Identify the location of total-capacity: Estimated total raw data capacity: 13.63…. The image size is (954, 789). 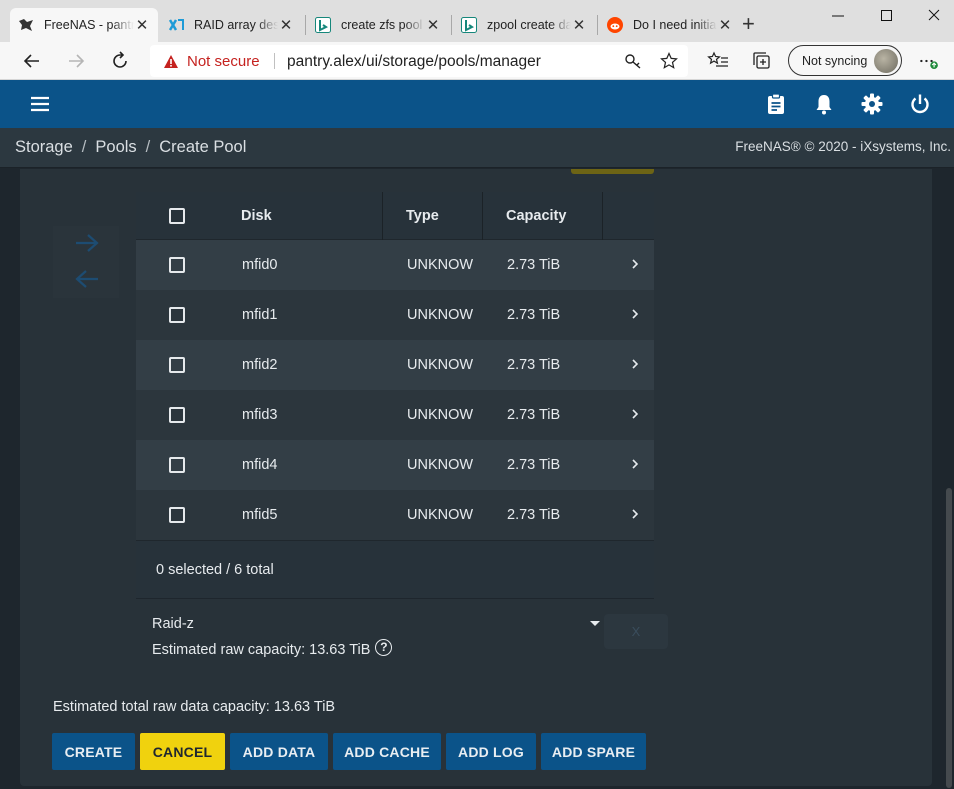
(194, 707).